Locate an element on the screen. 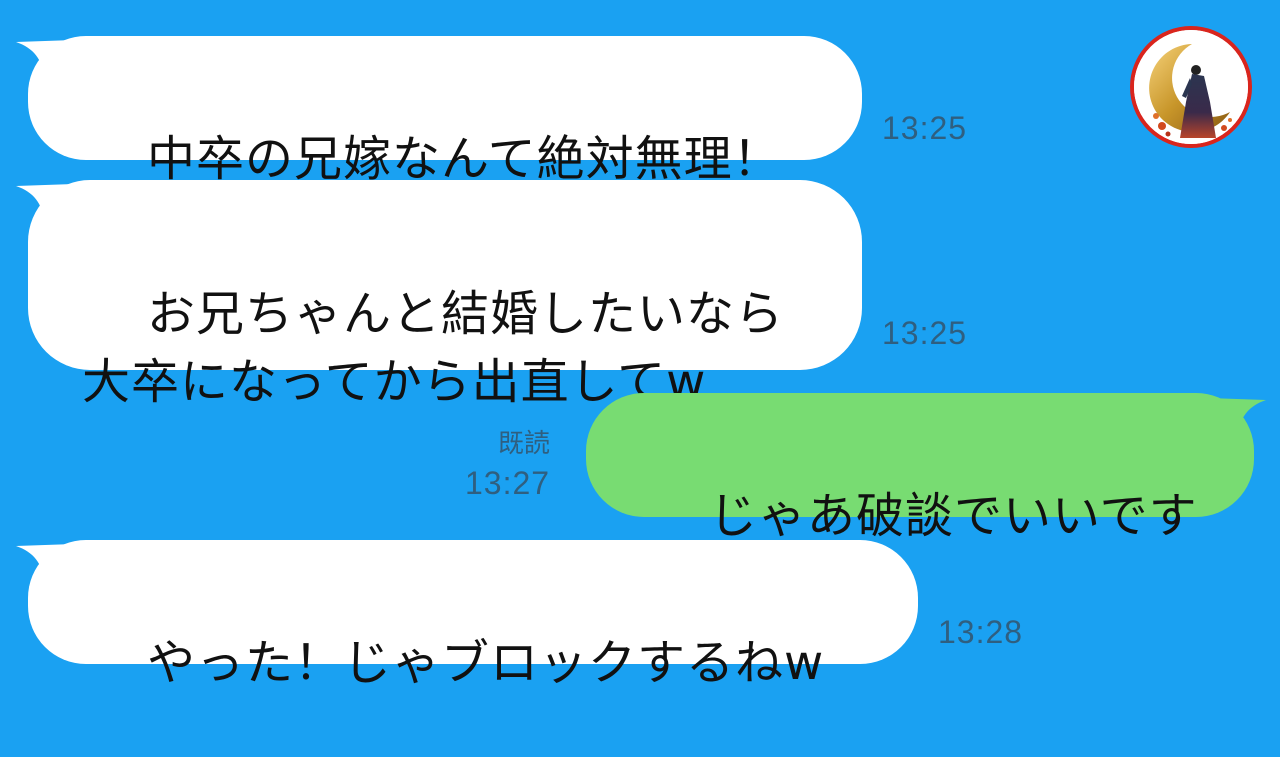 This screenshot has height=757, width=1280. message-bubble: やった！じゃブロックするねw is located at coordinates (473, 615).